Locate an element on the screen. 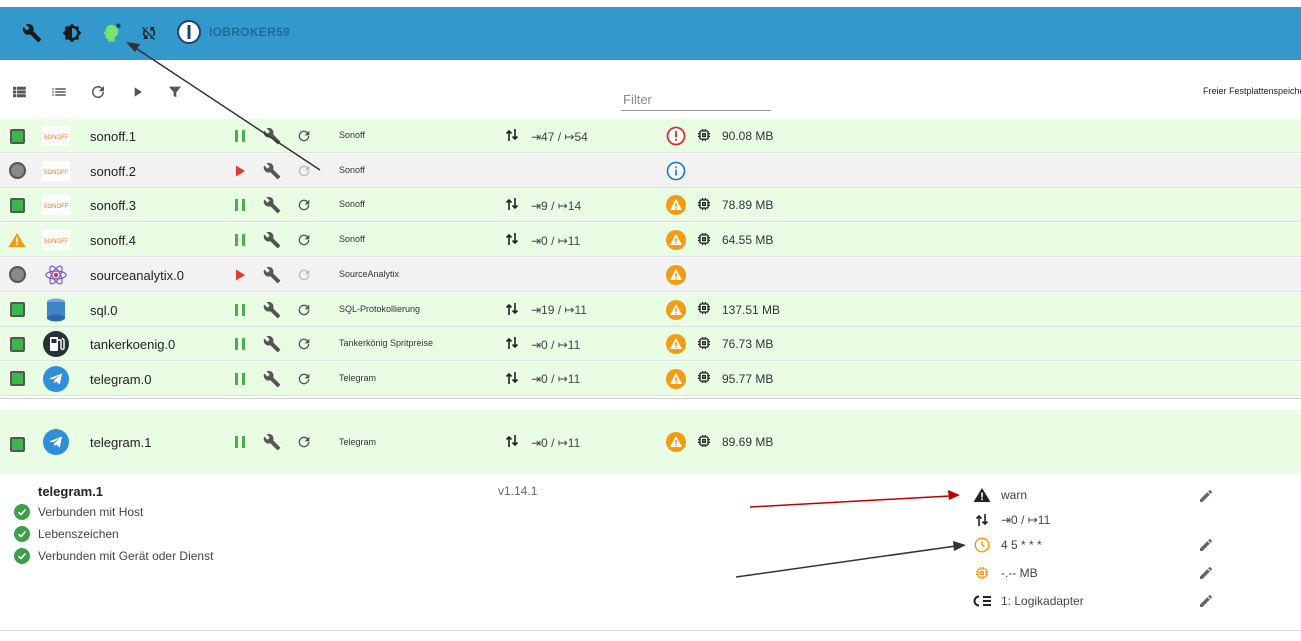  adapter-name: sonoff.3 is located at coordinates (113, 206).